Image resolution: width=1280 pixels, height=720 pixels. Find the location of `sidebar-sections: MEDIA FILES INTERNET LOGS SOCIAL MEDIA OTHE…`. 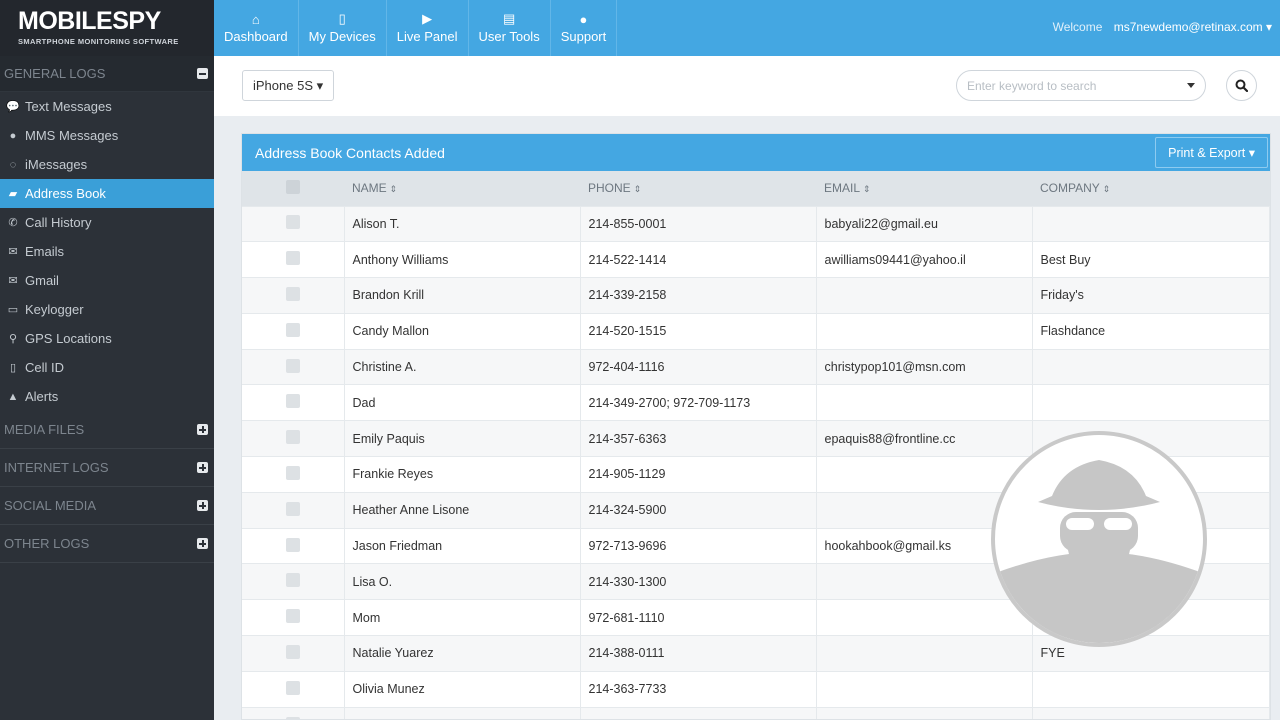

sidebar-sections: MEDIA FILES INTERNET LOGS SOCIAL MEDIA OTHE… is located at coordinates (107, 487).